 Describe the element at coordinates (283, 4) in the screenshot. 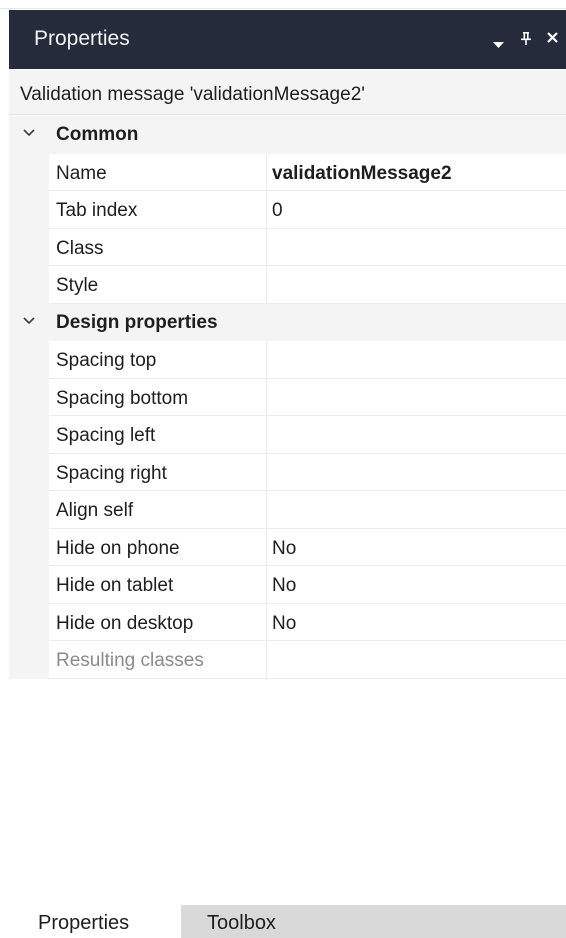

I see `panel-top-edge` at that location.